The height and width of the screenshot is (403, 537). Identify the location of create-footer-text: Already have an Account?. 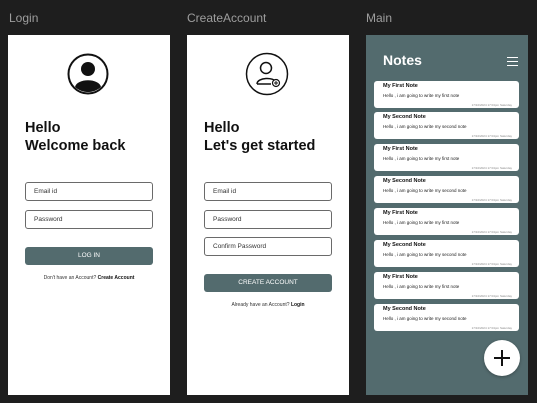
(261, 305).